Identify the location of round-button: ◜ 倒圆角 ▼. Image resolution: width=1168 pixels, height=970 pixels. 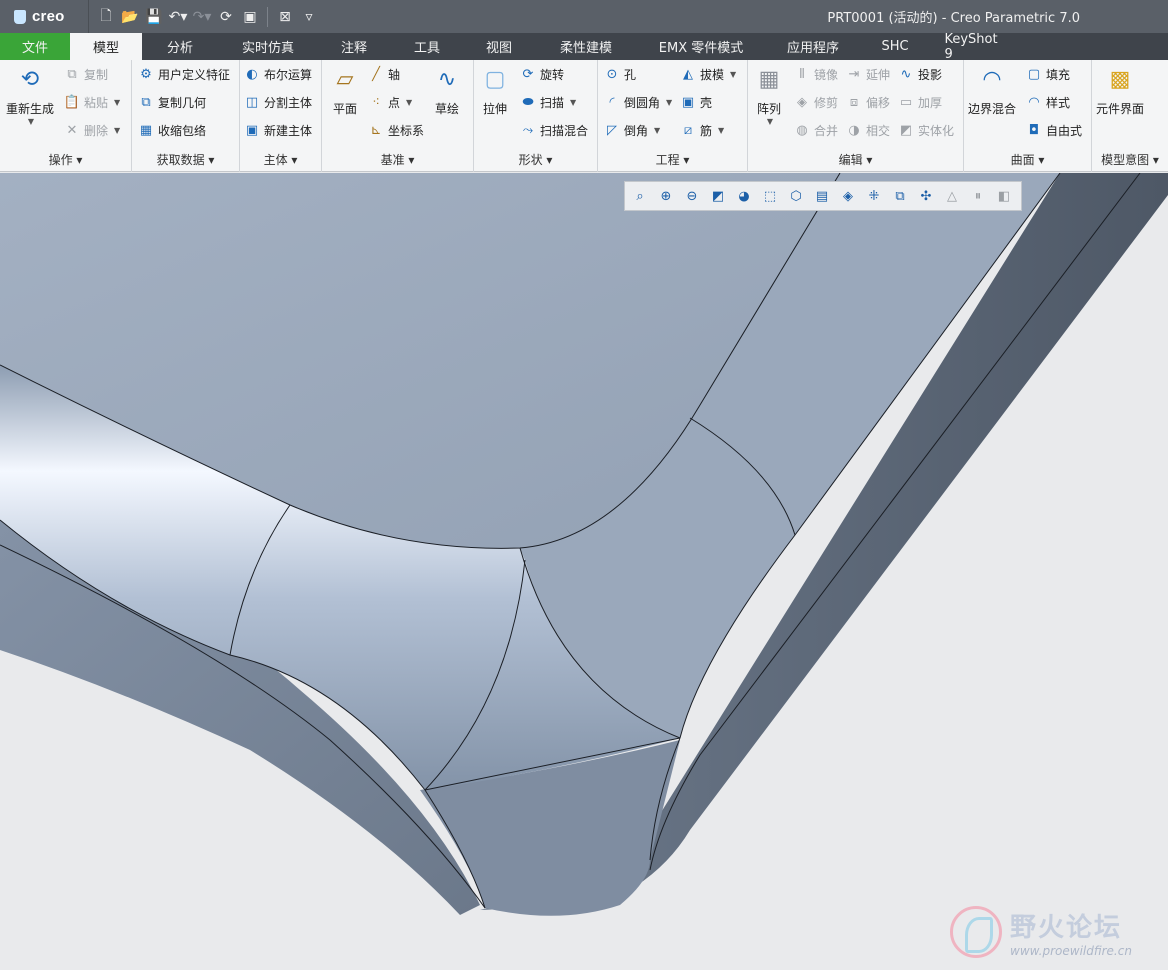
(638, 102).